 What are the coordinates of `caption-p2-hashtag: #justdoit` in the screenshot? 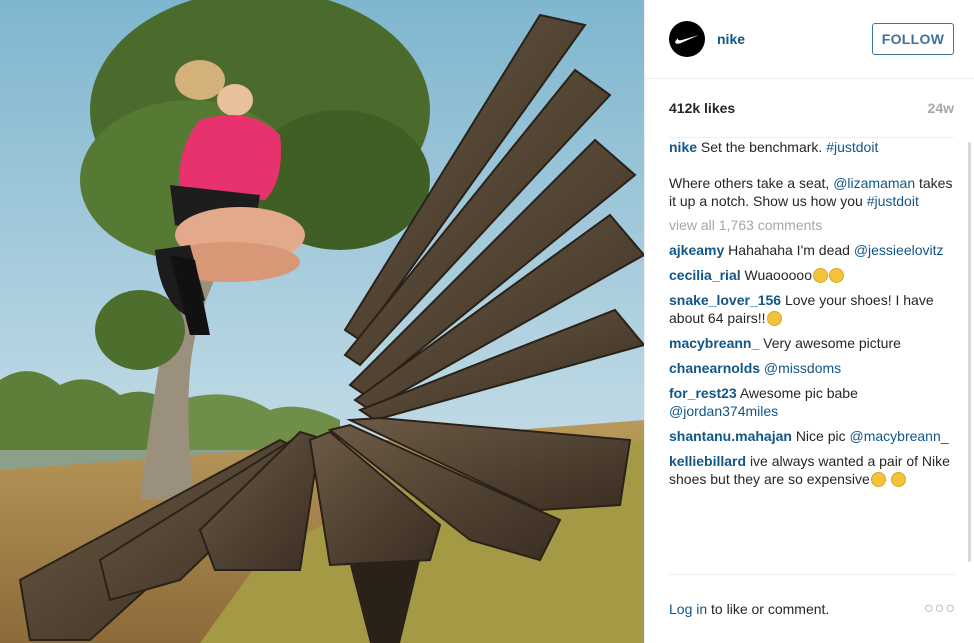 It's located at (893, 201).